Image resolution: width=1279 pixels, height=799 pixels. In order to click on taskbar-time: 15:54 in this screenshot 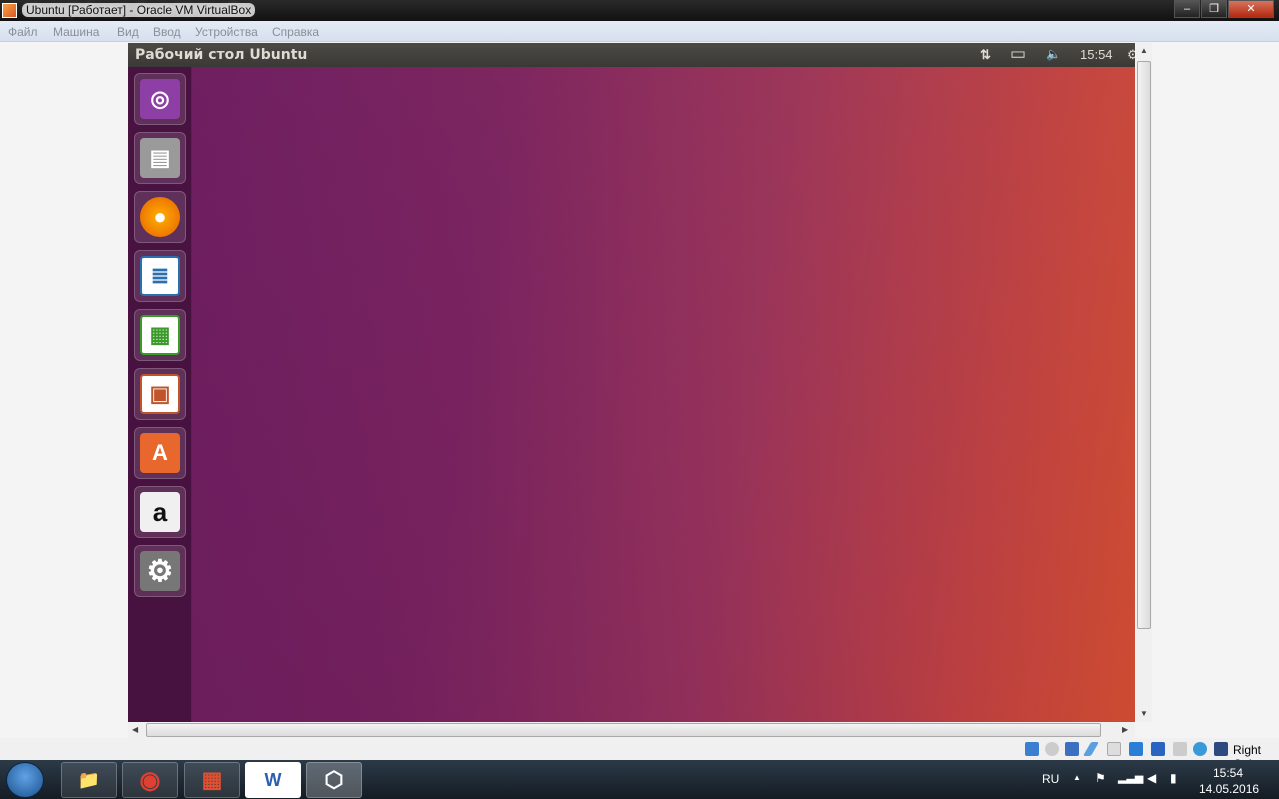, I will do `click(1228, 773)`.